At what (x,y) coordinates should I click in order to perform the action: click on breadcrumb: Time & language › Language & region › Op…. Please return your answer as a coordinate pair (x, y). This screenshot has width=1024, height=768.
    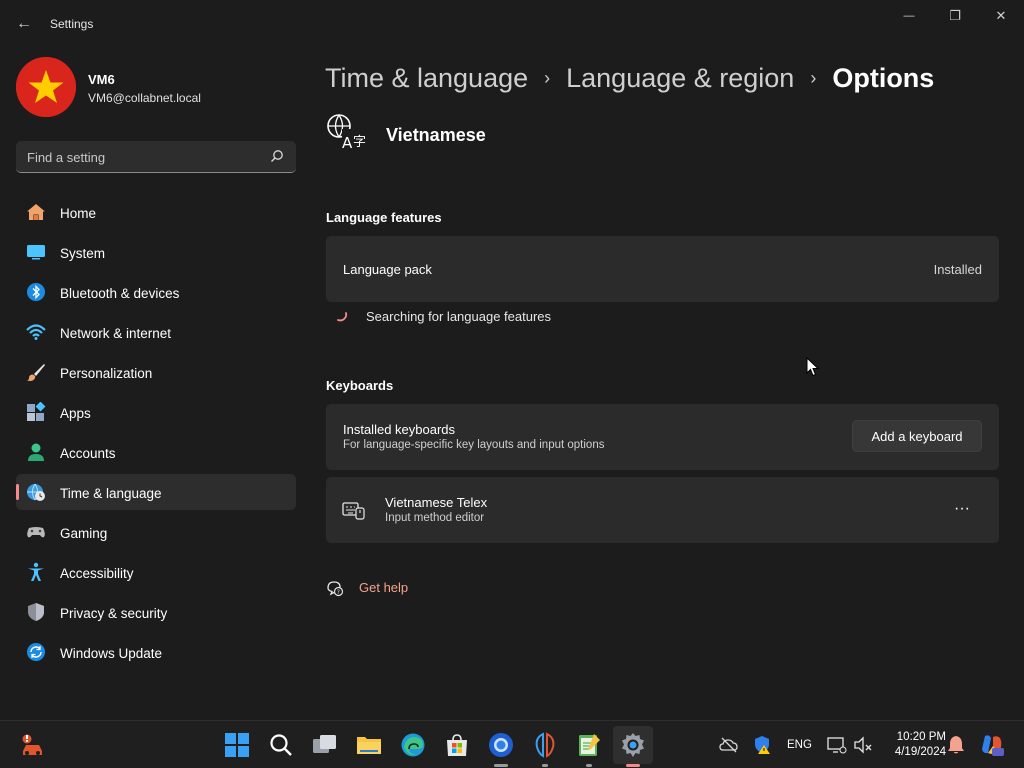
    Looking at the image, I should click on (629, 78).